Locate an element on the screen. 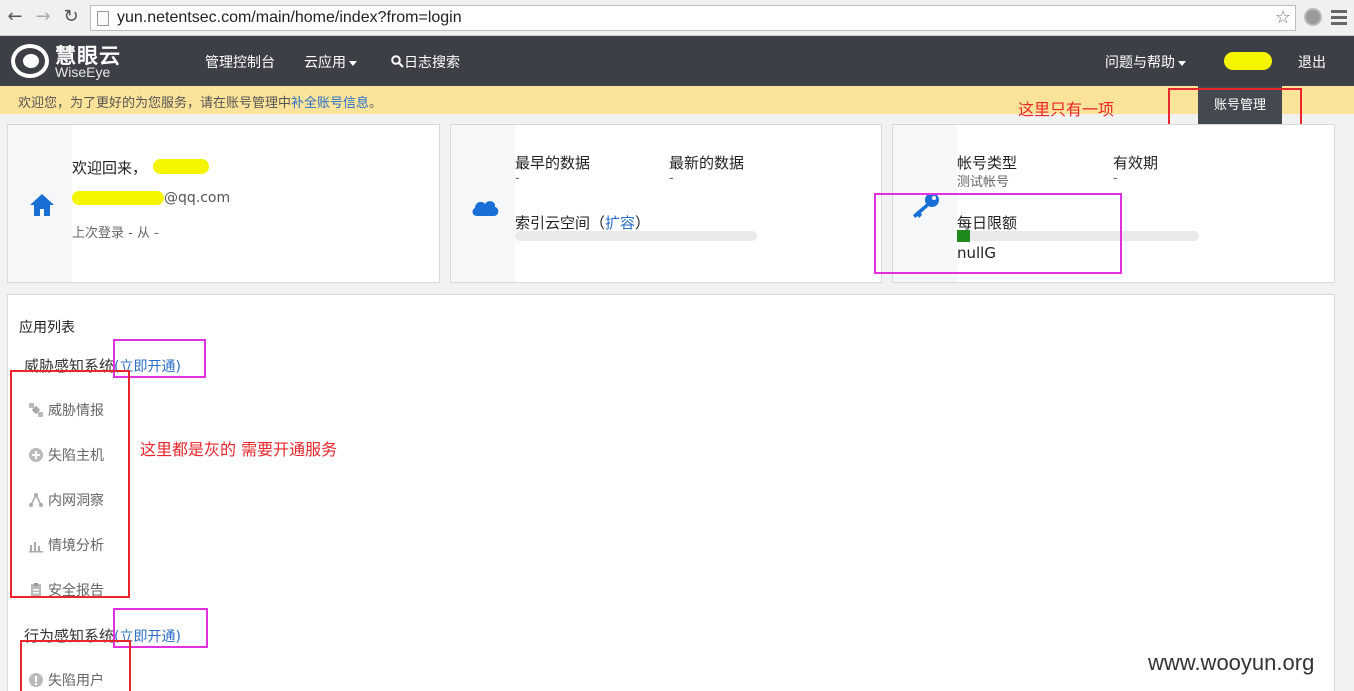 The height and width of the screenshot is (691, 1354). bookmark-star-icon: ☆ is located at coordinates (1283, 17).